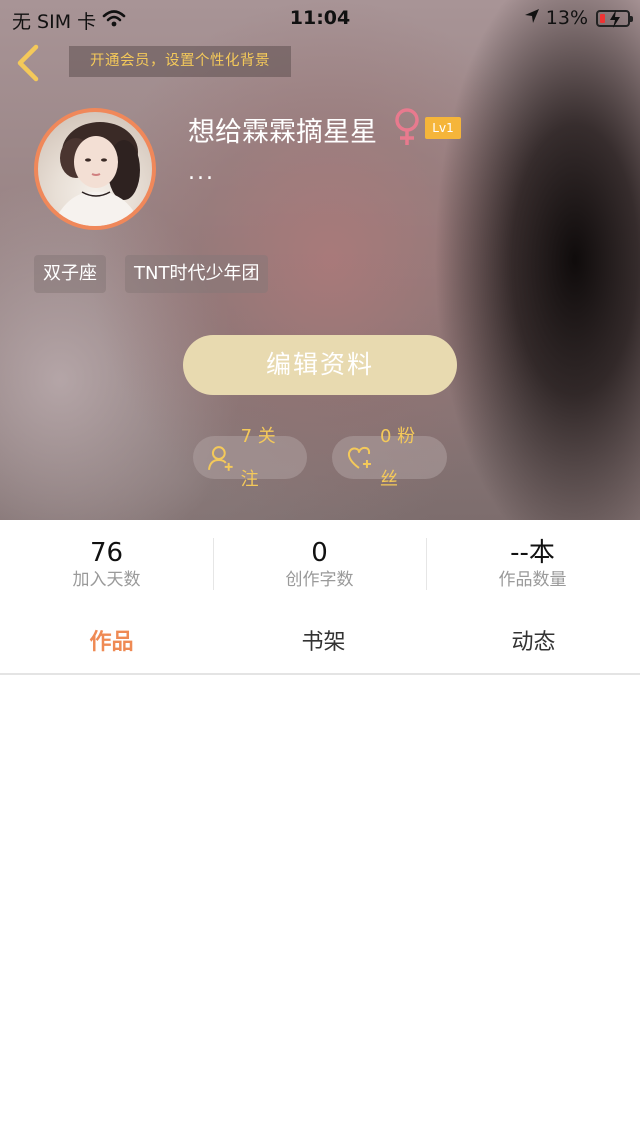 This screenshot has height=1138, width=640. I want to click on vip-background-banner: 开通会员，设置个性化背景, so click(180, 61).